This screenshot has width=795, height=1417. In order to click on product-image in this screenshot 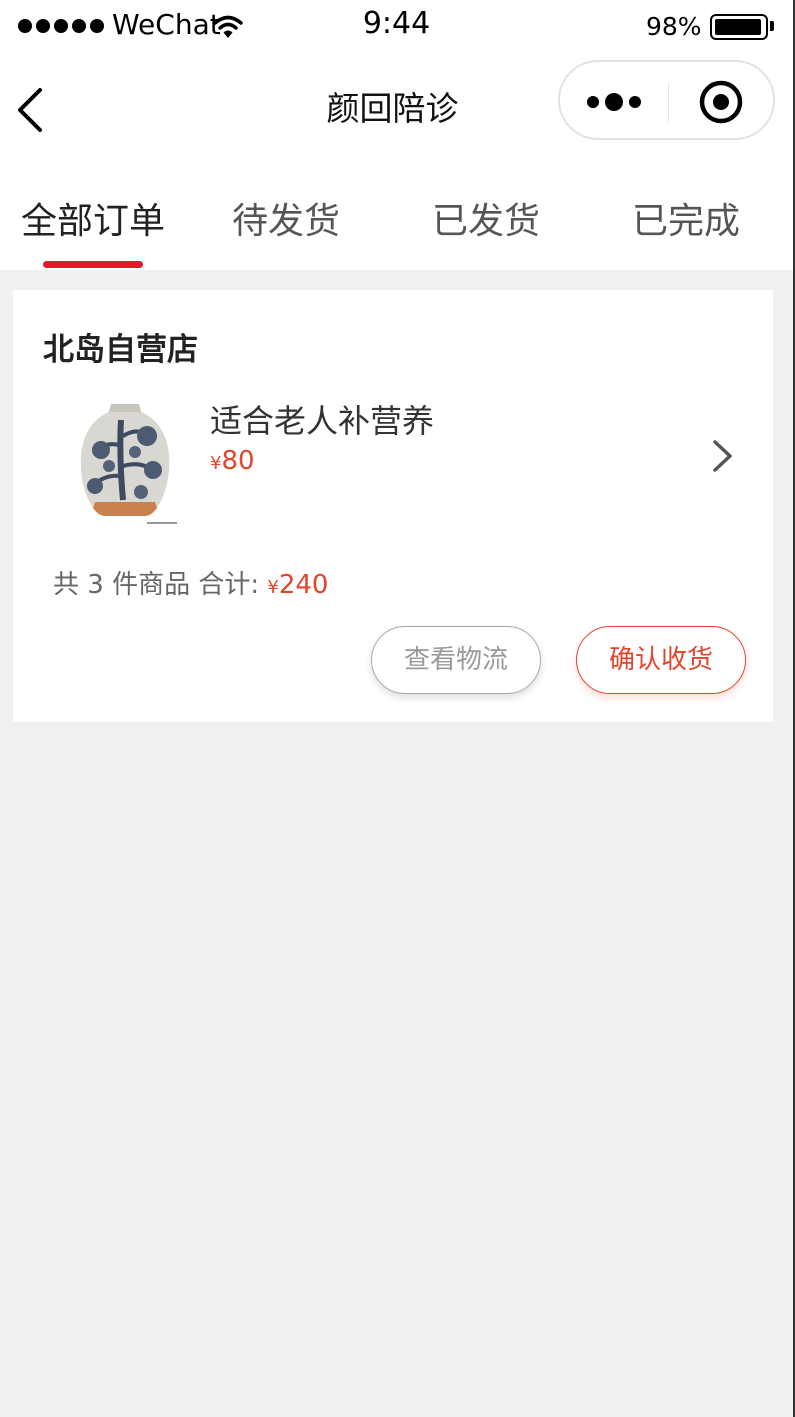, I will do `click(125, 462)`.